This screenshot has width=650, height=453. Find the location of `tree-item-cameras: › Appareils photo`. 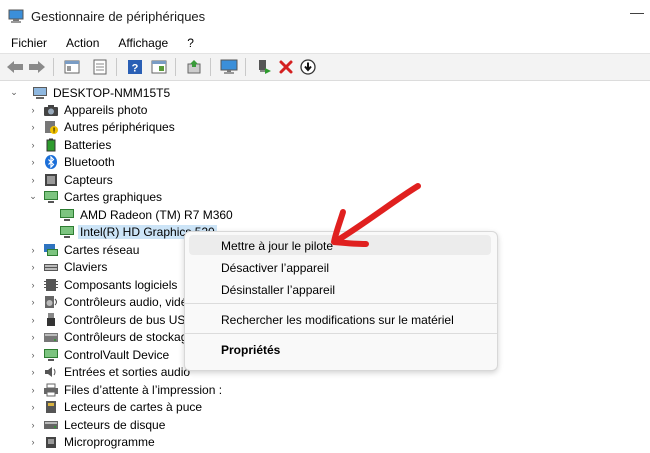

tree-item-cameras: › Appareils photo is located at coordinates (87, 109).